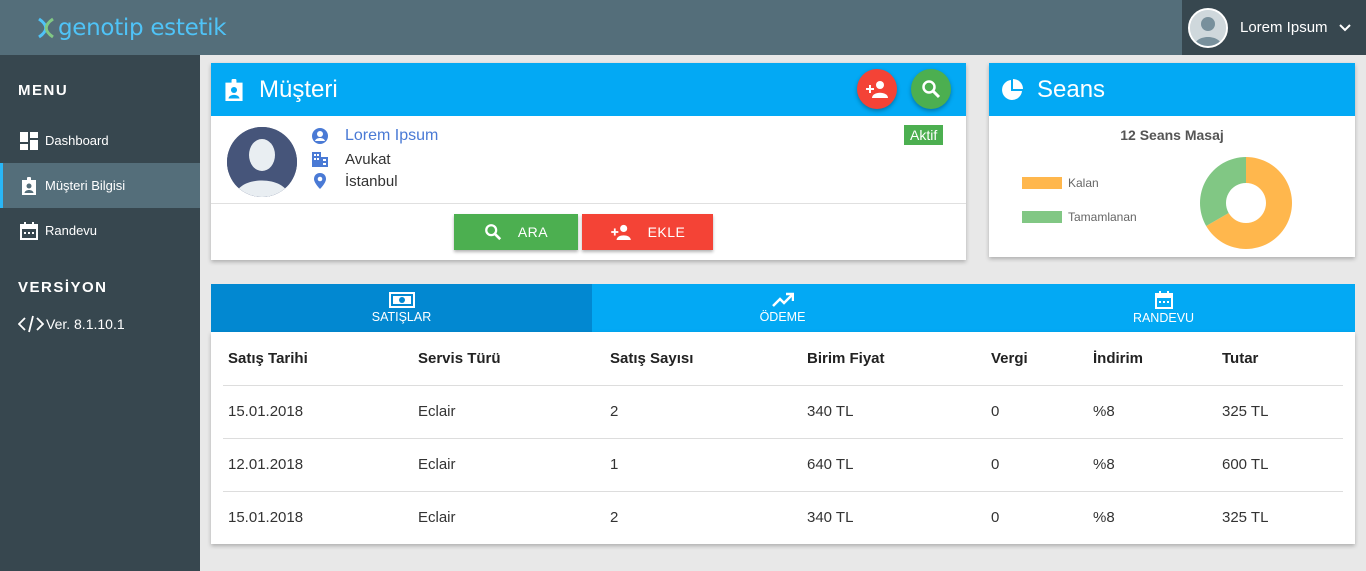 This screenshot has height=571, width=1366. Describe the element at coordinates (533, 232) in the screenshot. I see `search-button-label: ARA` at that location.